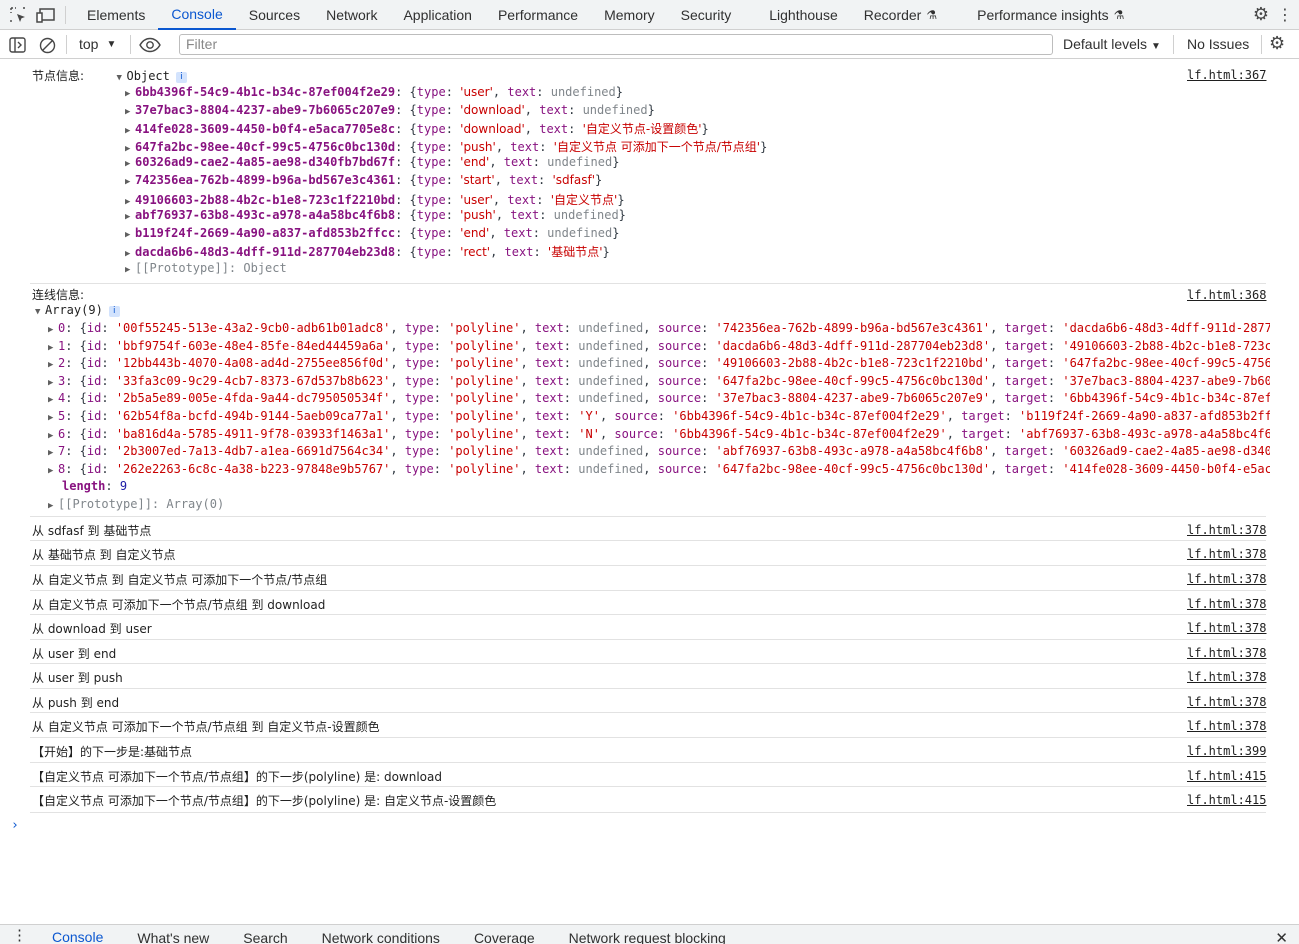  What do you see at coordinates (77, 312) in the screenshot?
I see `array-header: ▼ Array(9) i` at bounding box center [77, 312].